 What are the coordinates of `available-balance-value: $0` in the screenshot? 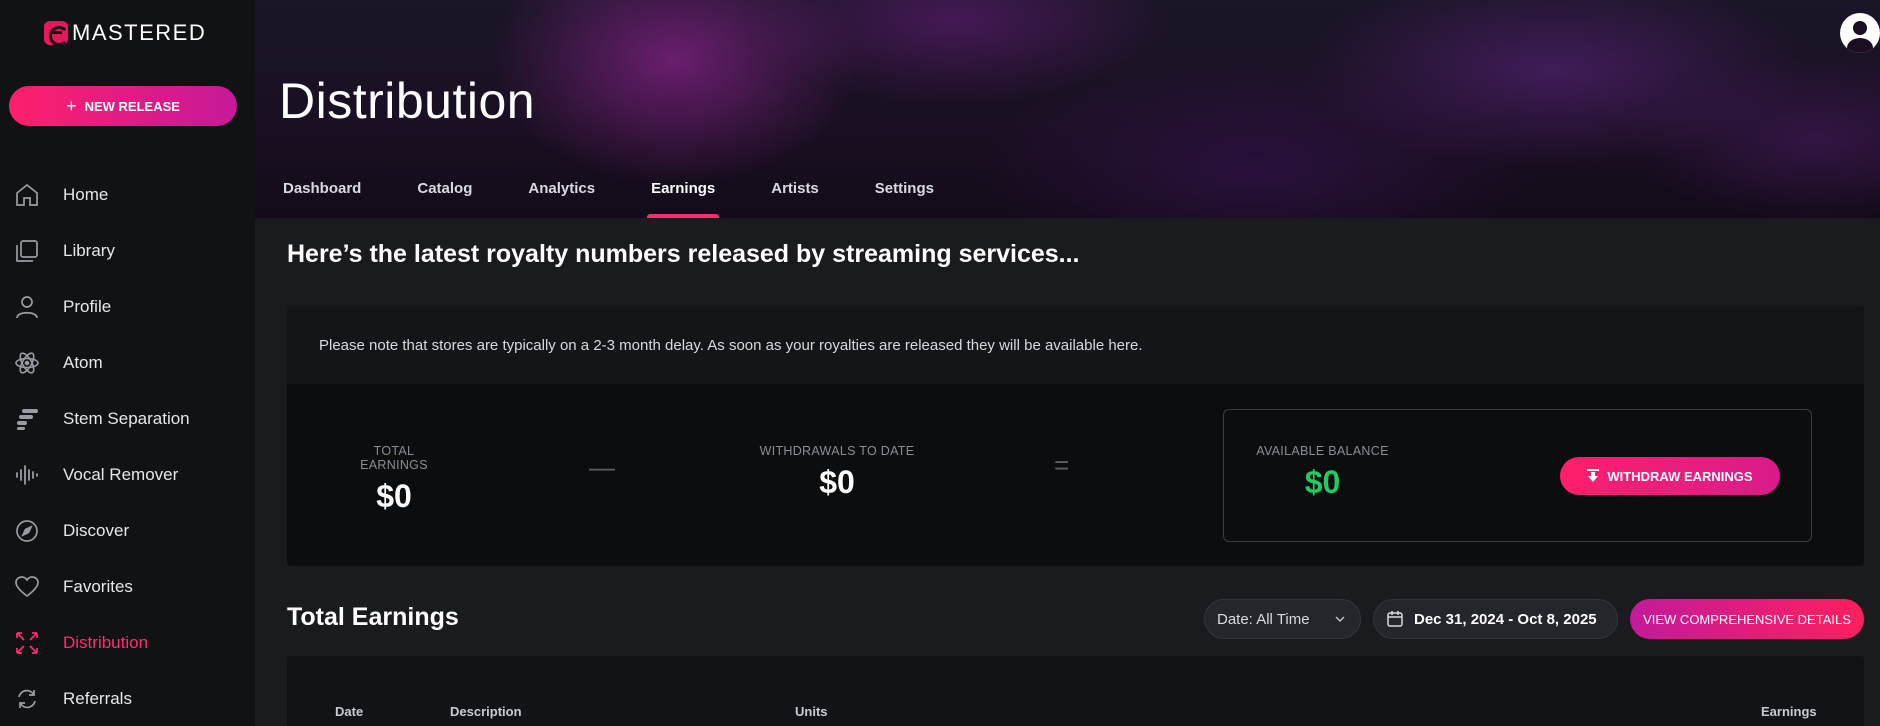 It's located at (1322, 482).